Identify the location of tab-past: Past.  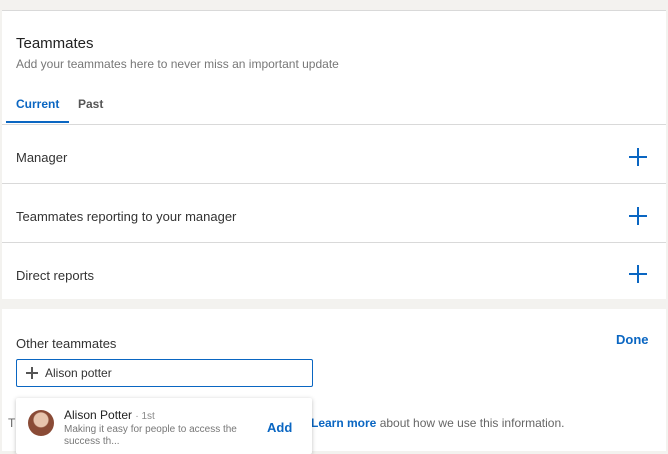
(90, 104).